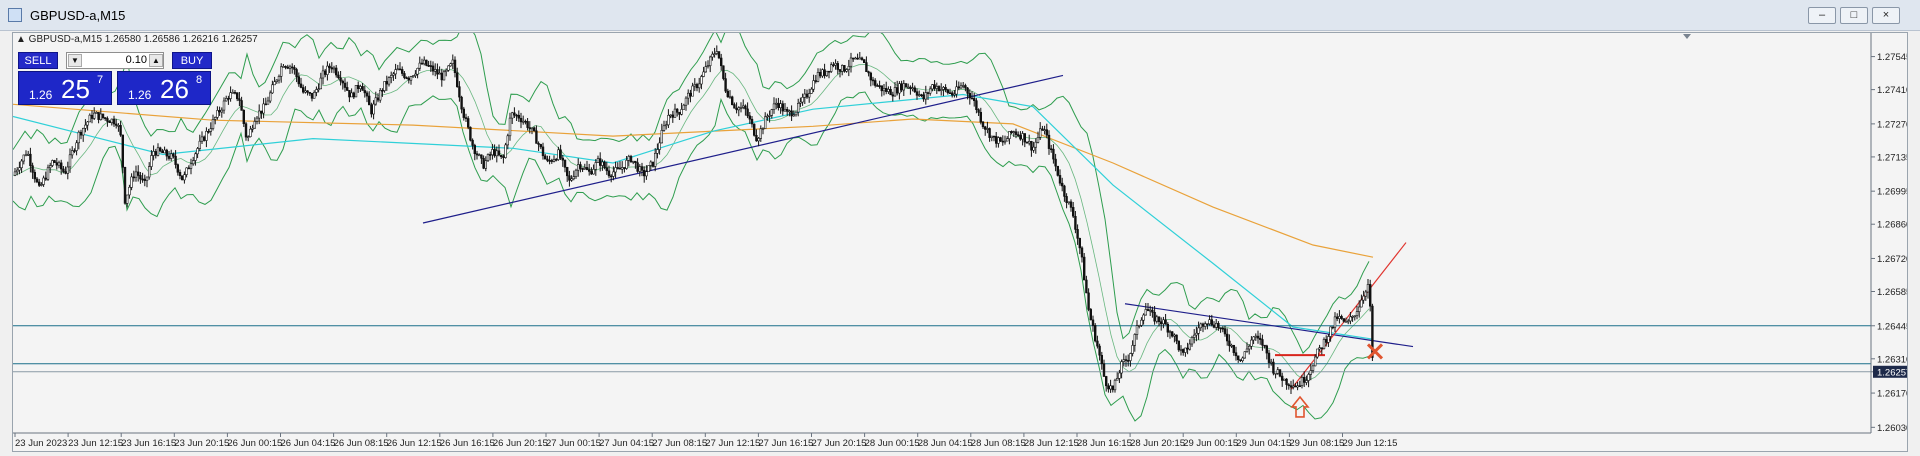 The image size is (1920, 456). What do you see at coordinates (254, 443) in the screenshot?
I see `time-label: 26 Jun 00:15` at bounding box center [254, 443].